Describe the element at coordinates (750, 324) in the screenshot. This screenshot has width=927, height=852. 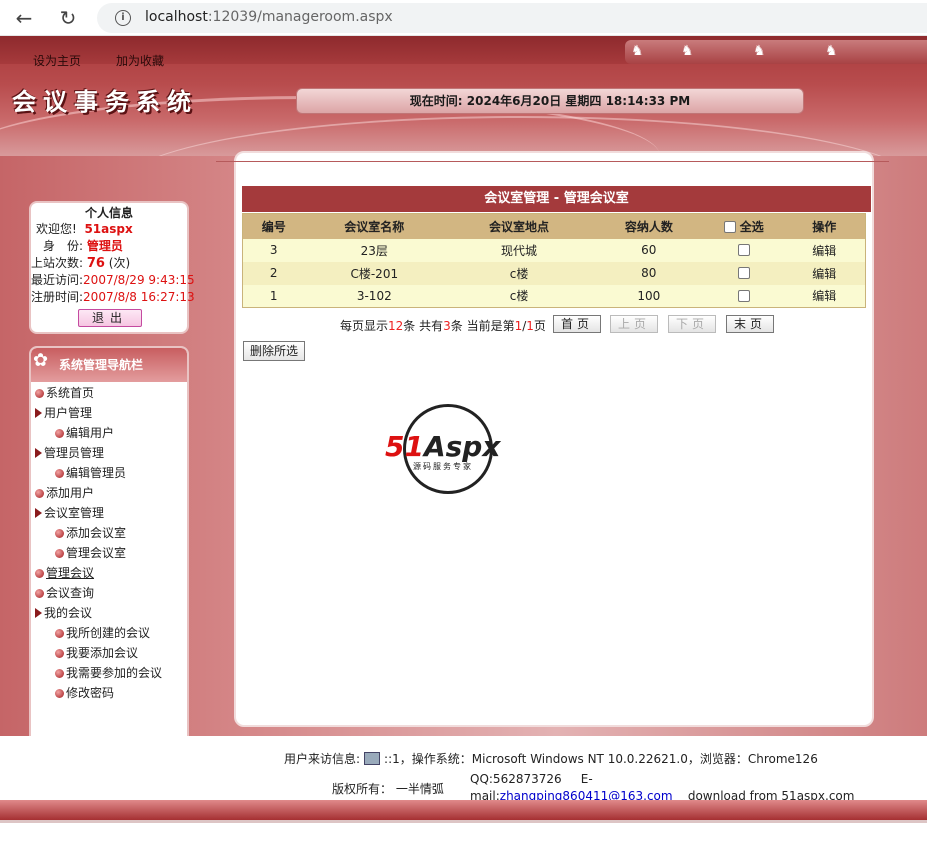
I see `last-page-button: 末页` at that location.